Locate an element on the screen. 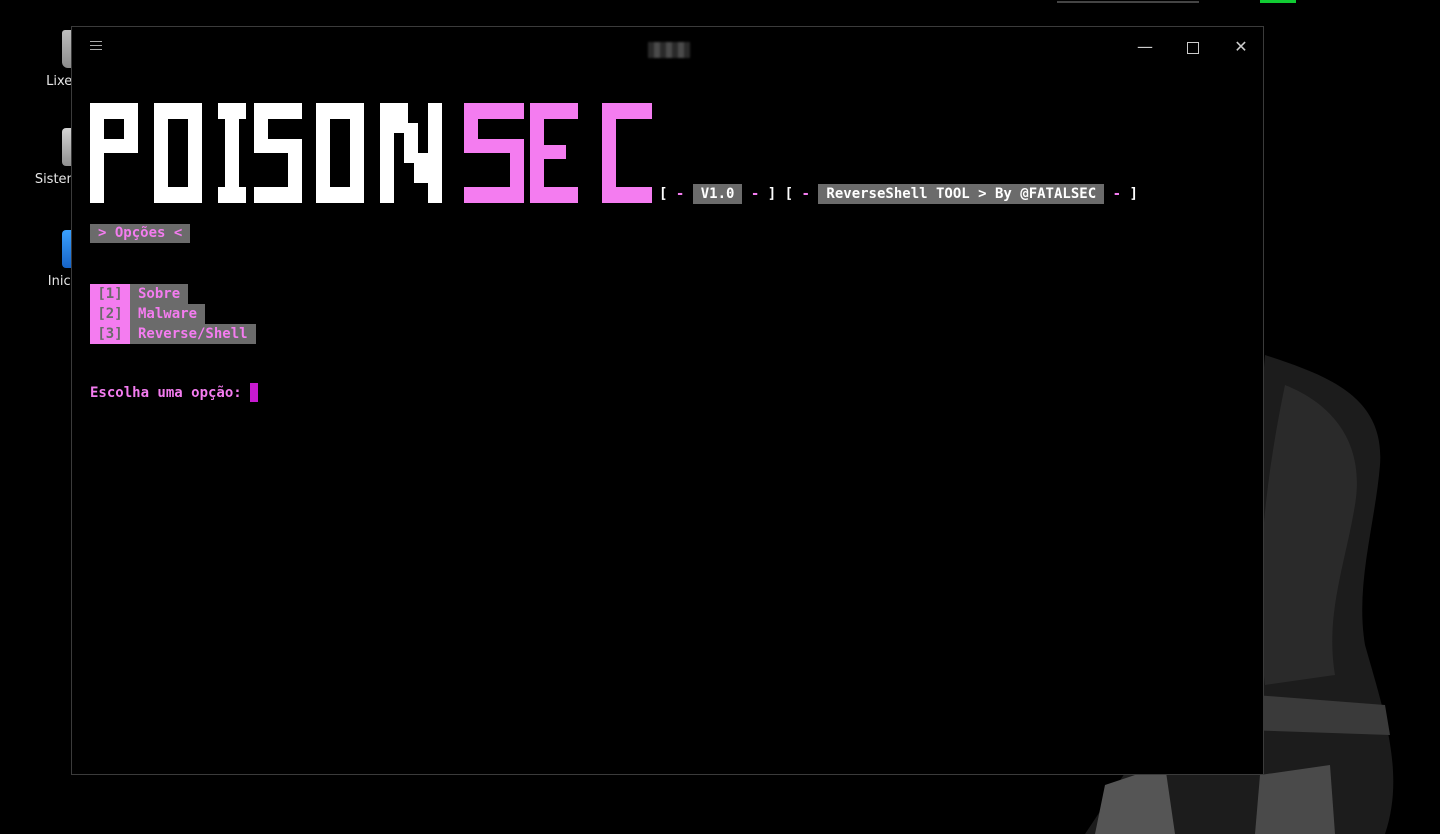 Image resolution: width=1440 pixels, height=834 pixels. option-prompt: Escolha uma opção: is located at coordinates (174, 393).